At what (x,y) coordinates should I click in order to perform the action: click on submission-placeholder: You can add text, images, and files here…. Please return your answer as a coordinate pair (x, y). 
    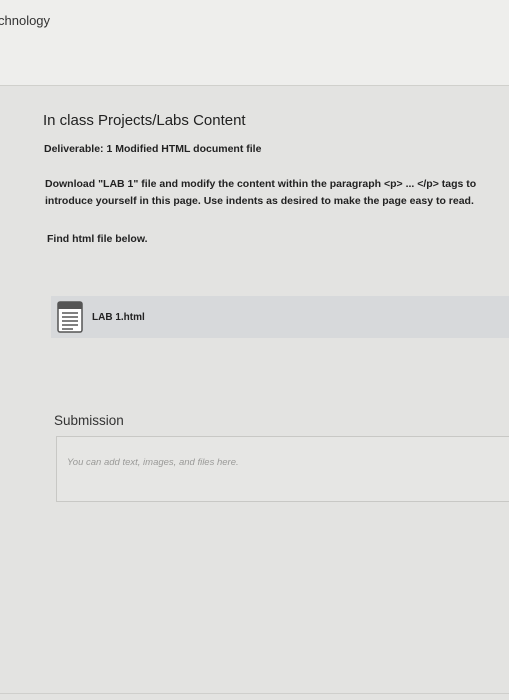
    Looking at the image, I should click on (153, 462).